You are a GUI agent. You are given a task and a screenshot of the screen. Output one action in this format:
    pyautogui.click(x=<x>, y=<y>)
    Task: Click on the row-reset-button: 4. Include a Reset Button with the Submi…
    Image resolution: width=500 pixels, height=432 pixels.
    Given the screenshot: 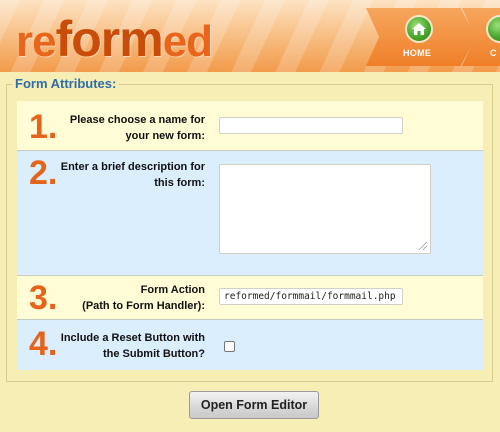 What is the action you would take?
    pyautogui.click(x=250, y=345)
    